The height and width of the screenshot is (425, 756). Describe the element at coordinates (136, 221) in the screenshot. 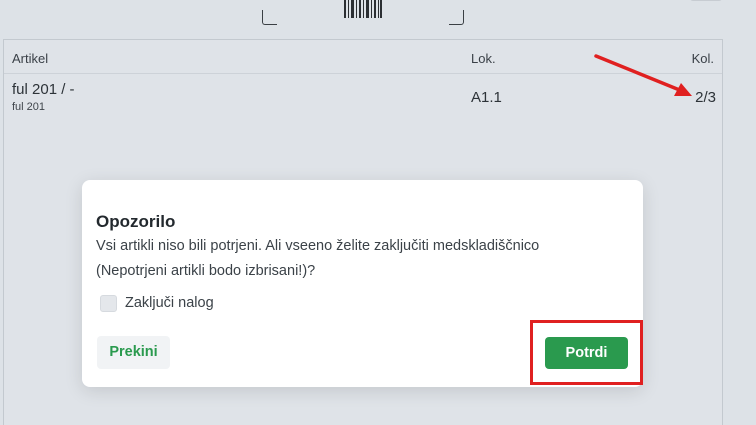

I see `dialog-title: Opozorilo` at that location.